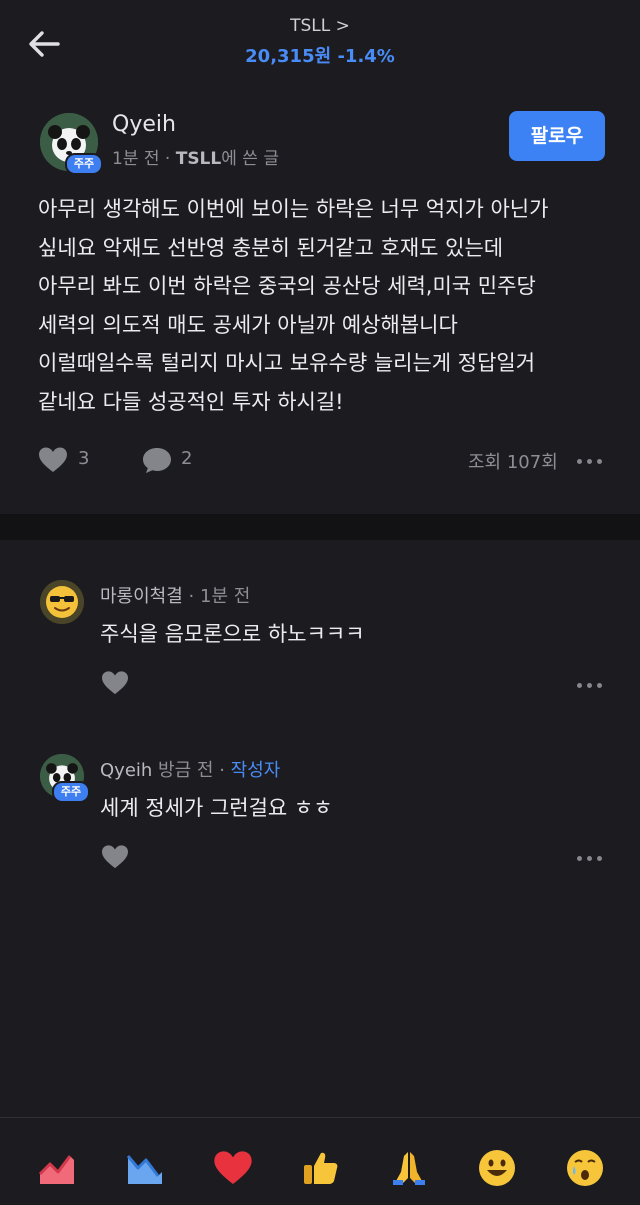  Describe the element at coordinates (233, 1168) in the screenshot. I see `heart-icon` at that location.